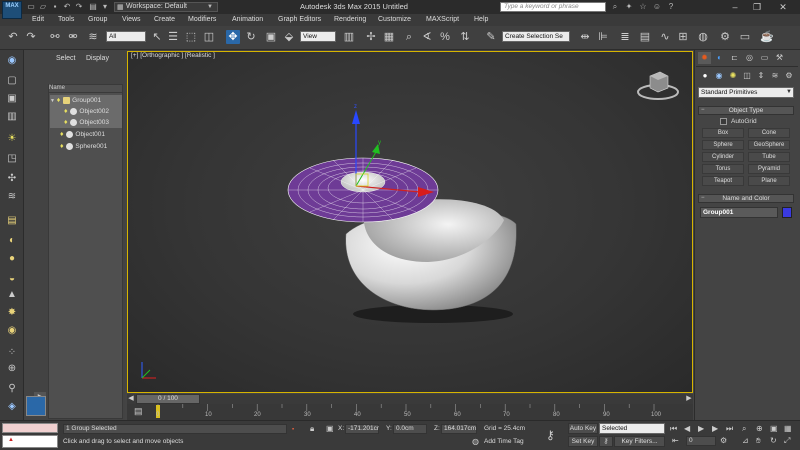  I want to click on key-mode-toggle-icon: ⇤, so click(675, 440).